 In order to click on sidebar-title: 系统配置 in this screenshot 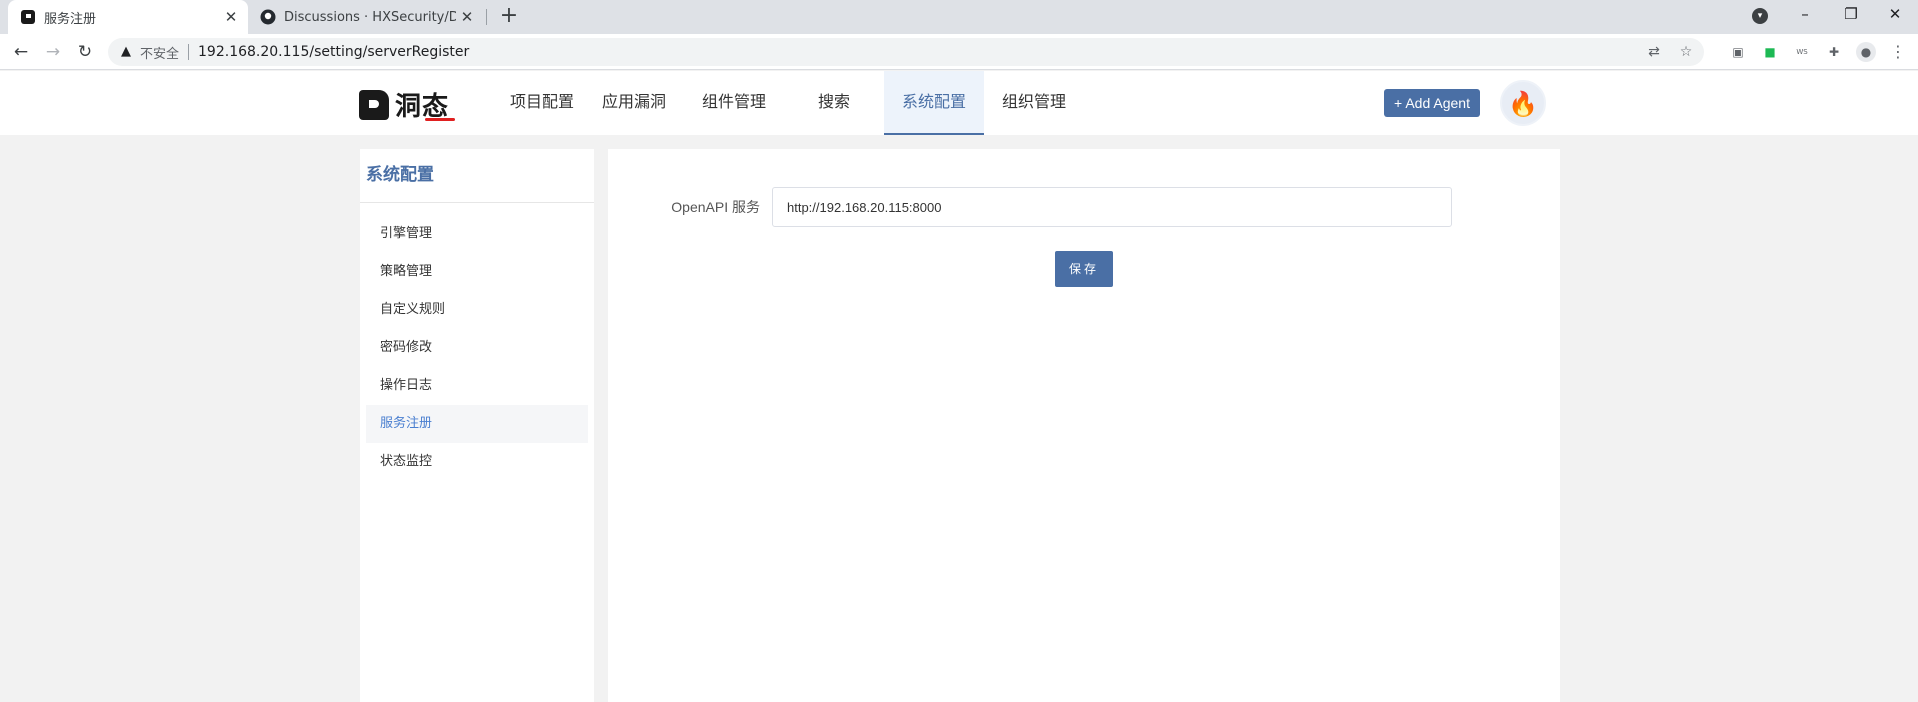, I will do `click(477, 176)`.